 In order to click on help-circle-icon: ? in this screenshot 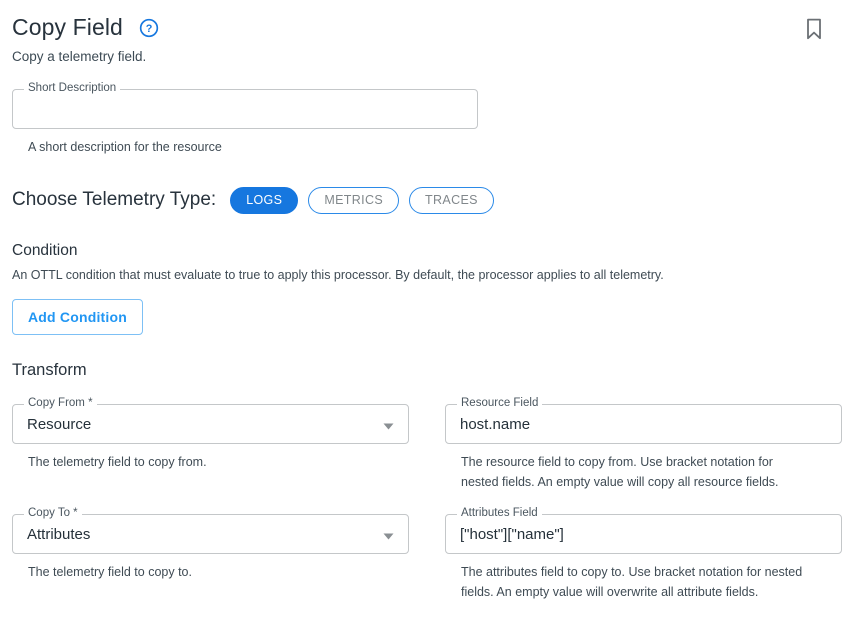, I will do `click(149, 28)`.